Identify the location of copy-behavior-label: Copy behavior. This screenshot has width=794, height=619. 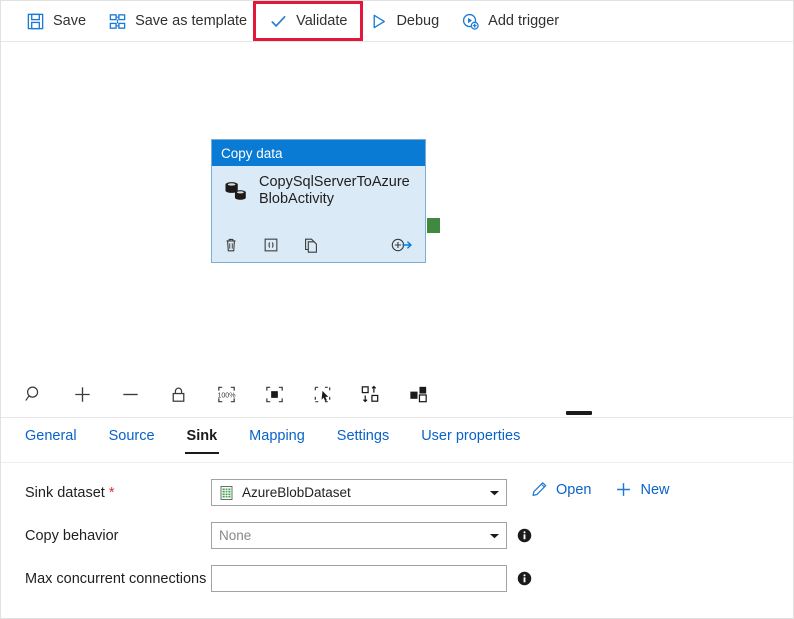
(72, 536).